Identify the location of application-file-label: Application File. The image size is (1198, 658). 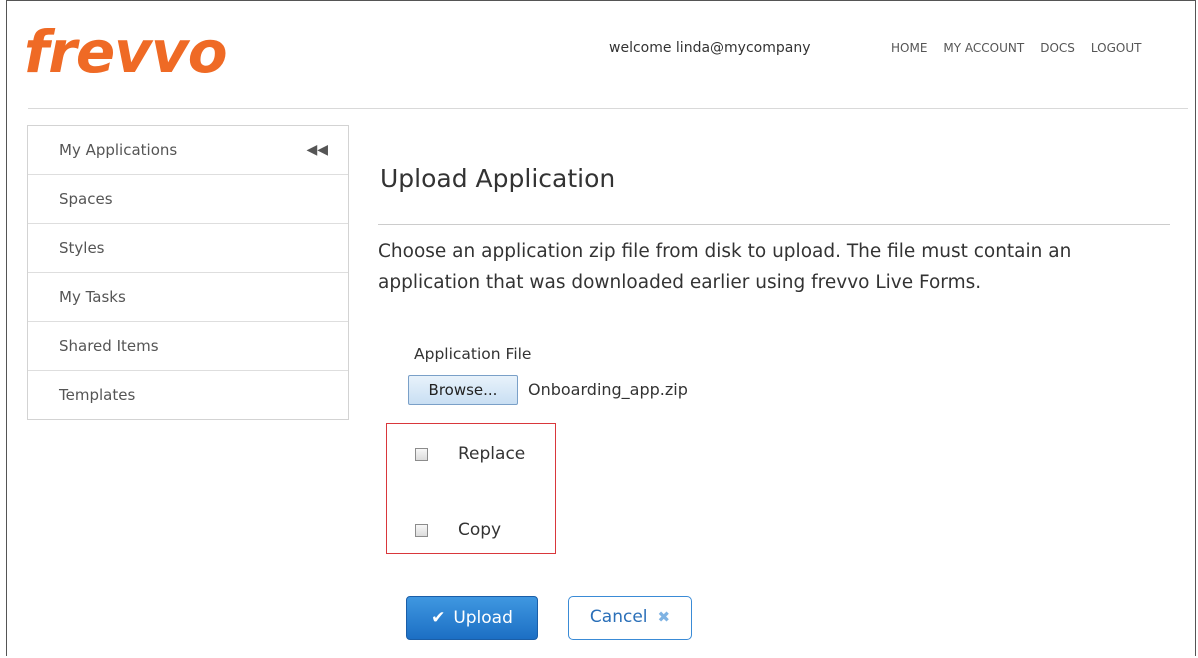
(473, 354).